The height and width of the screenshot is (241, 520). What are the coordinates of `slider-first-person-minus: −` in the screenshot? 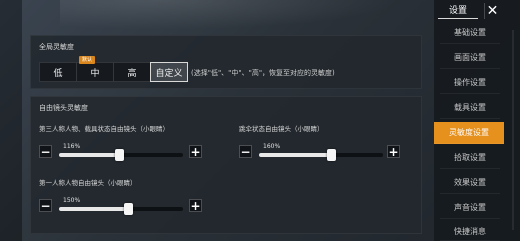 It's located at (45, 205).